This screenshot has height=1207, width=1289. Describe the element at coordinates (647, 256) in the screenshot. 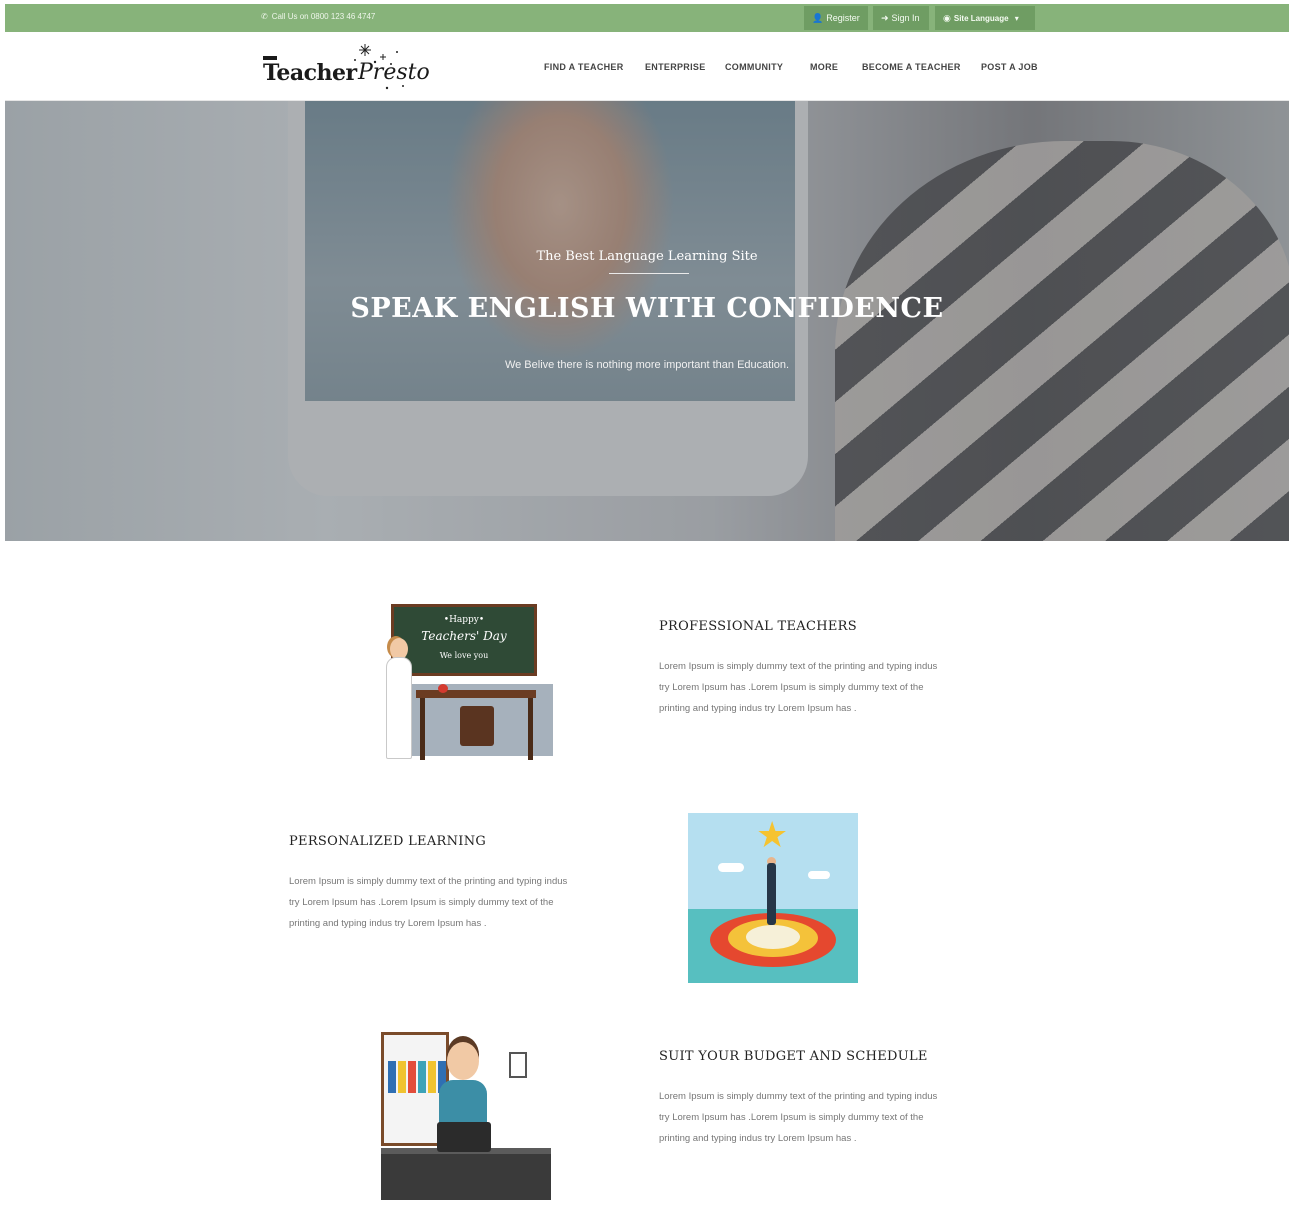

I see `hero-tagline: The Best Language Learning Site` at that location.